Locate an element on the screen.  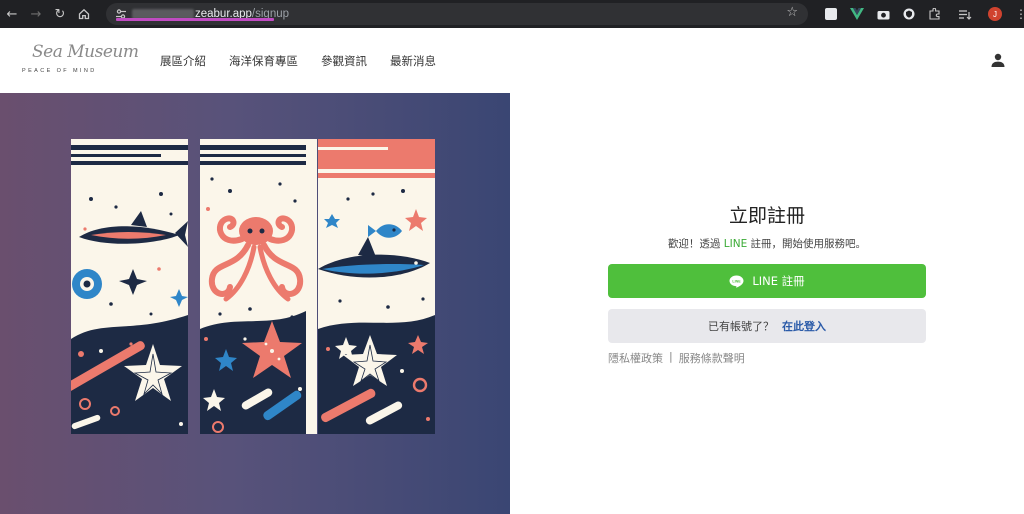
profile-avatar: J is located at coordinates (995, 14).